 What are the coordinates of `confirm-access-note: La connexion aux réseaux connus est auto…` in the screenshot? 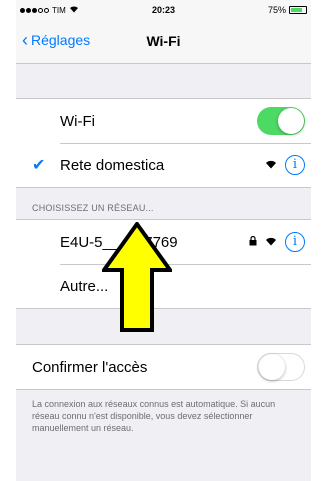 It's located at (154, 416).